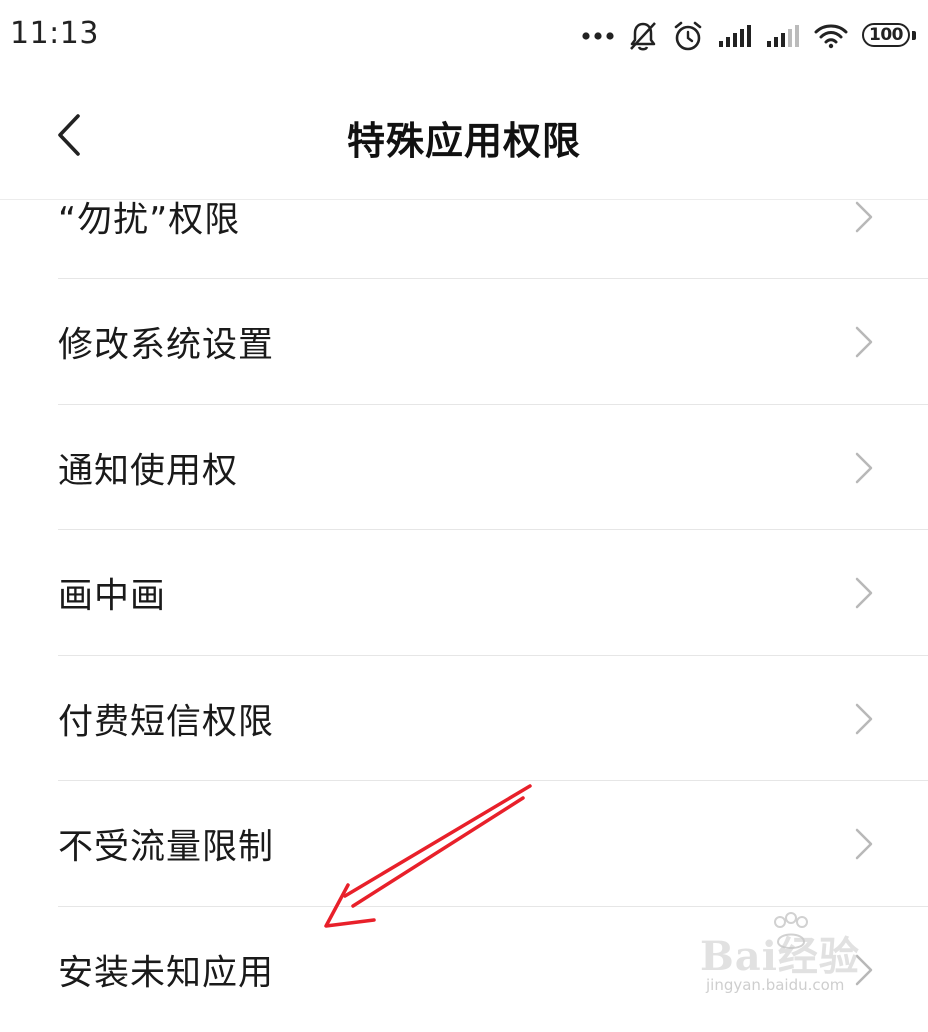 This screenshot has height=1032, width=928. Describe the element at coordinates (54, 33) in the screenshot. I see `status-time: 11:13` at that location.